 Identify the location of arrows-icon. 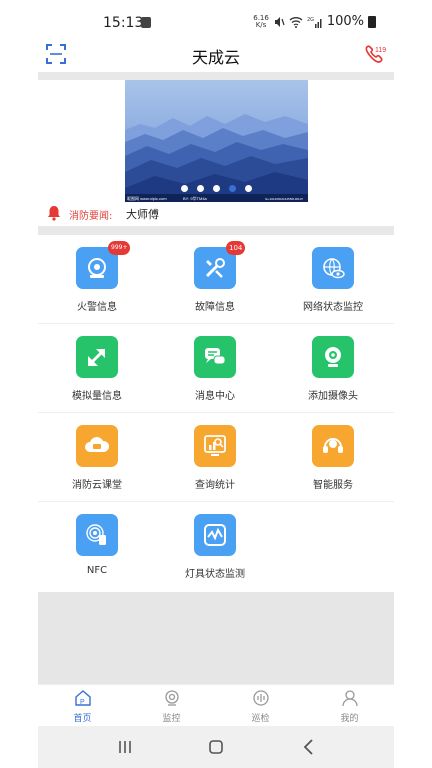
(97, 357).